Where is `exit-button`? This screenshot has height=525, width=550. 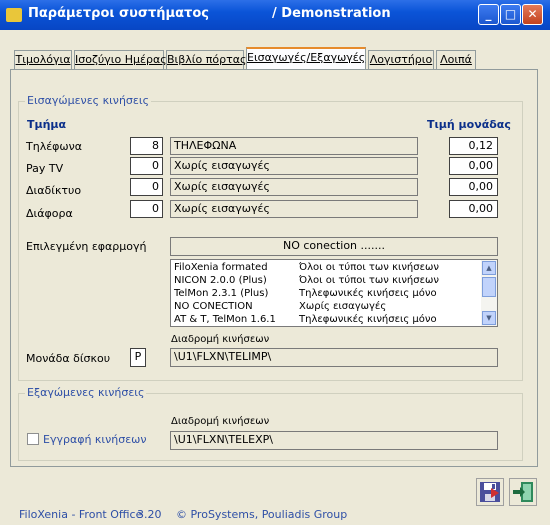 exit-button is located at coordinates (523, 492).